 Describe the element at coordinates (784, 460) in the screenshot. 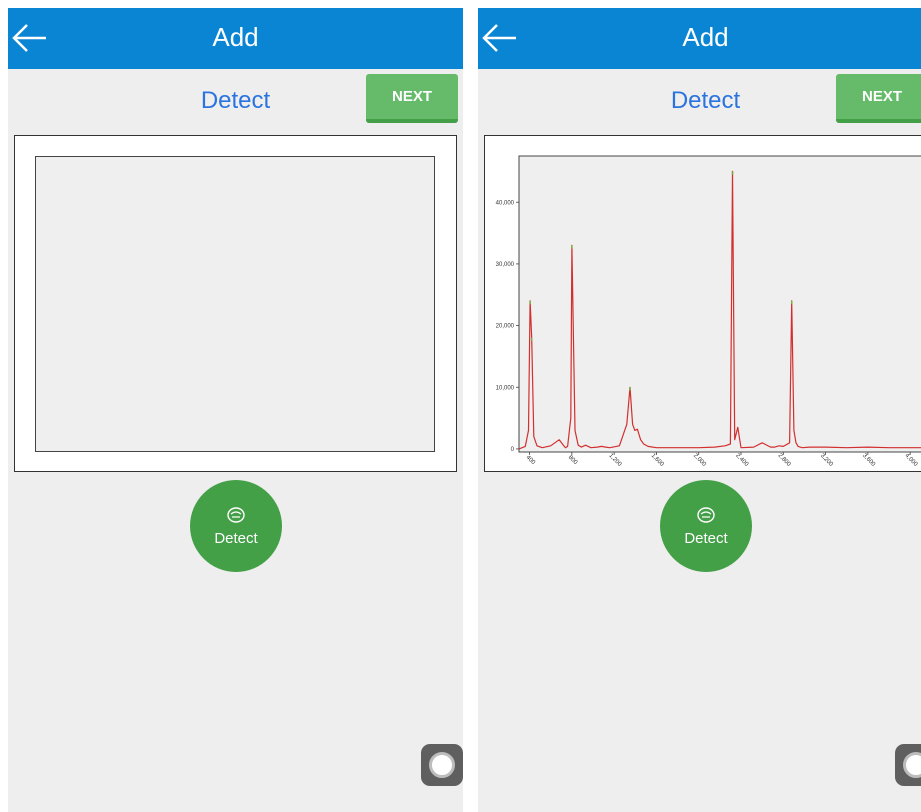

I see `x-tick-label: 2,800` at that location.